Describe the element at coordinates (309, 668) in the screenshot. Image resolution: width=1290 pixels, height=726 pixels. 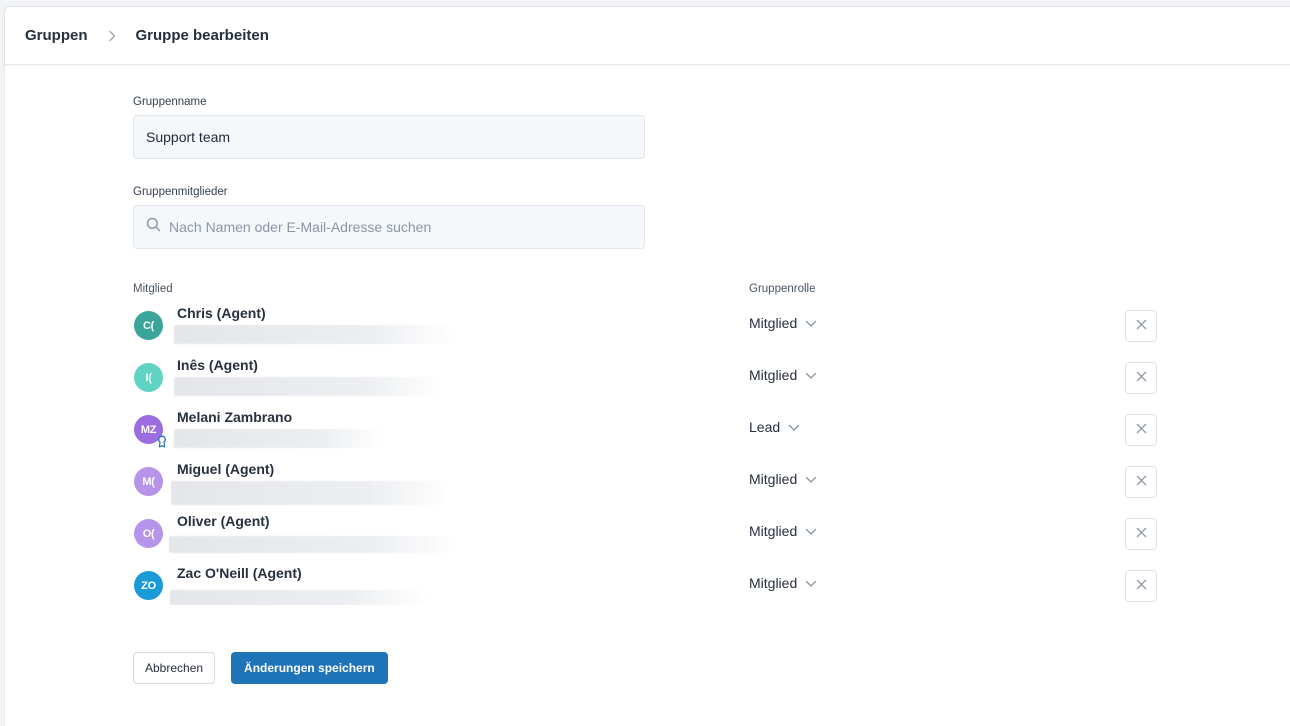
I see `save-changes-button: Änderungen speichern` at that location.